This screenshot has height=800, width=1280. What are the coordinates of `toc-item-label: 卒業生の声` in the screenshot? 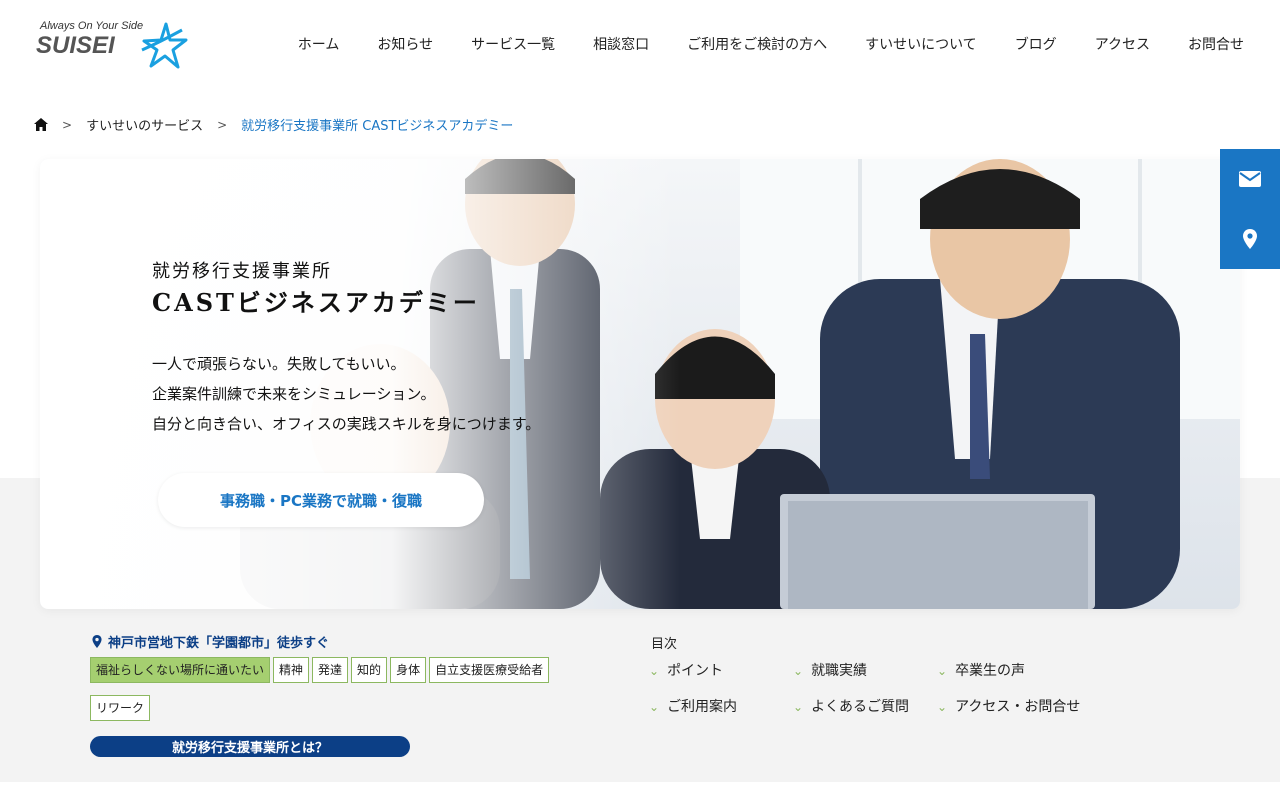 It's located at (990, 671).